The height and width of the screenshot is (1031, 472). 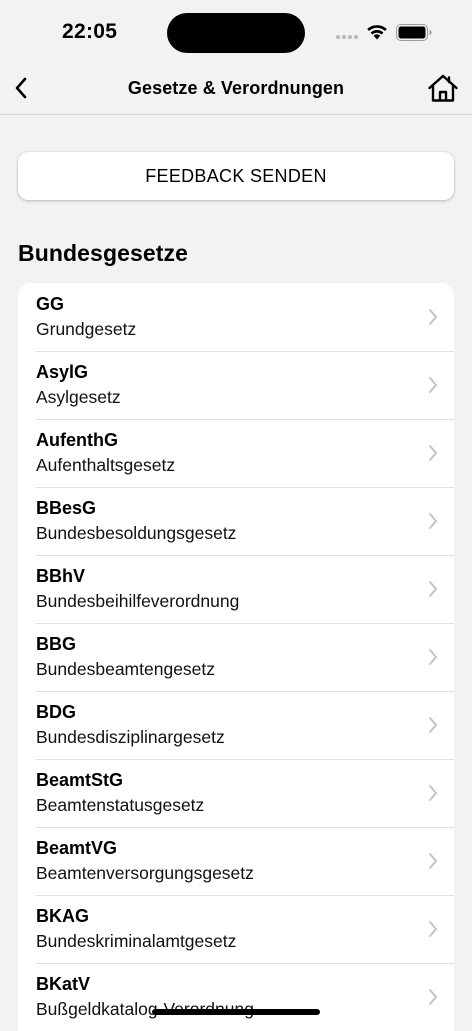 I want to click on law-full-name: Bundesbesoldungsgesetz, so click(x=136, y=533).